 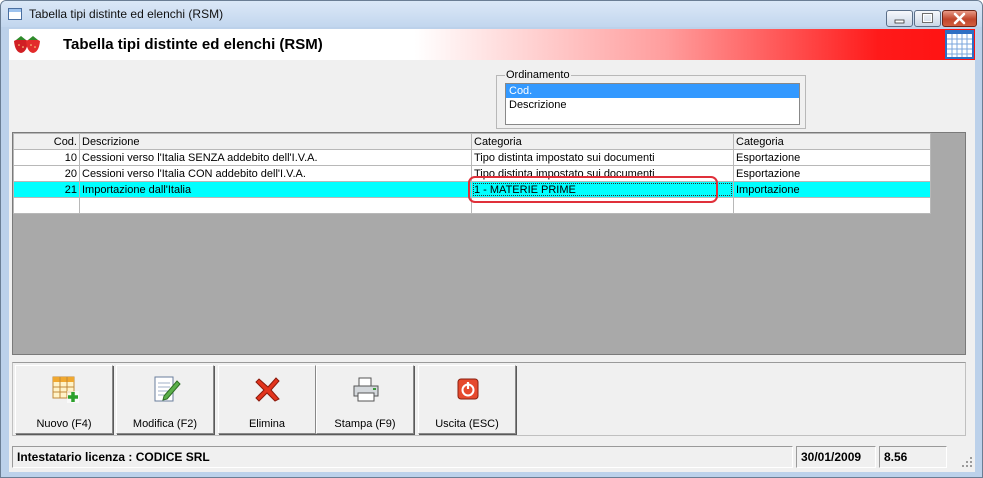 What do you see at coordinates (913, 457) in the screenshot?
I see `status-version: 8.56` at bounding box center [913, 457].